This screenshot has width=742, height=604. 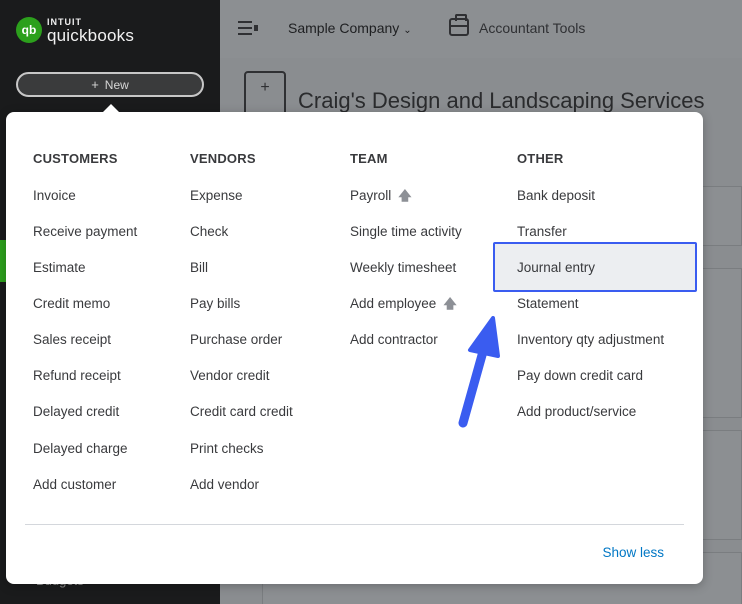 What do you see at coordinates (74, 485) in the screenshot?
I see `menu-item-add-customer: Add customer` at bounding box center [74, 485].